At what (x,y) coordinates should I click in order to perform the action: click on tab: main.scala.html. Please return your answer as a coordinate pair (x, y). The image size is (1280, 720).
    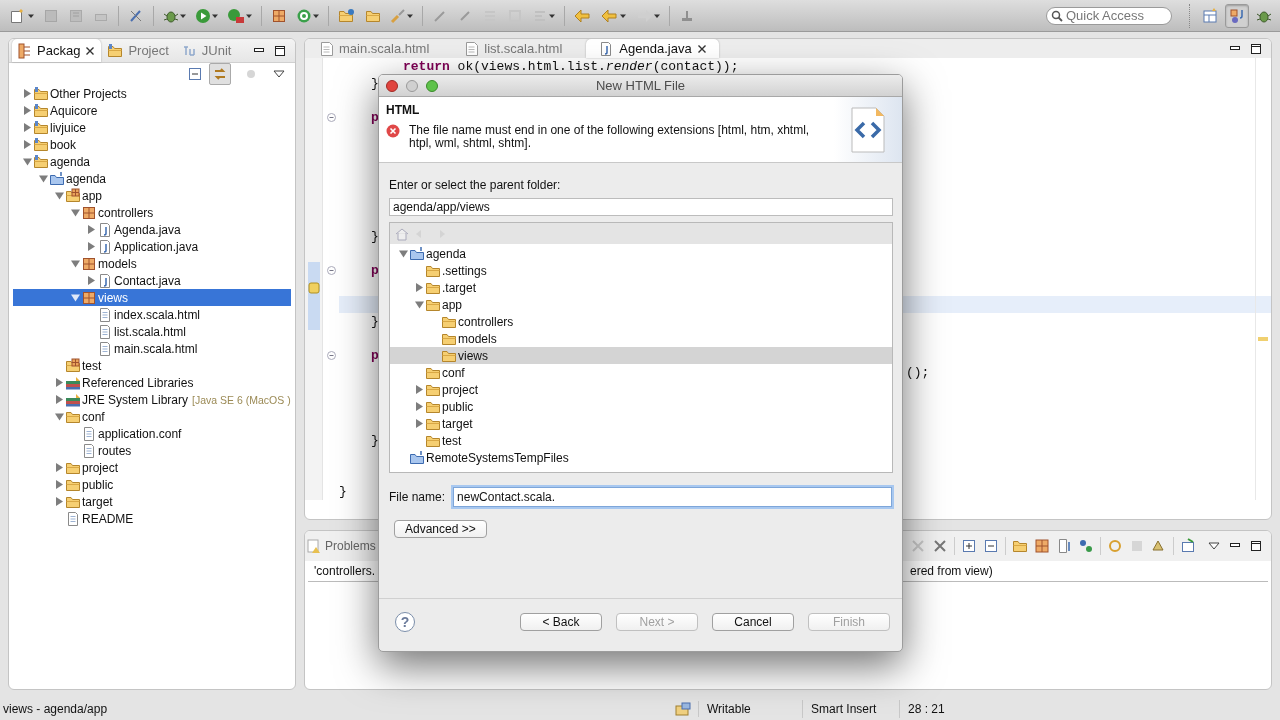
    Looking at the image, I should click on (375, 48).